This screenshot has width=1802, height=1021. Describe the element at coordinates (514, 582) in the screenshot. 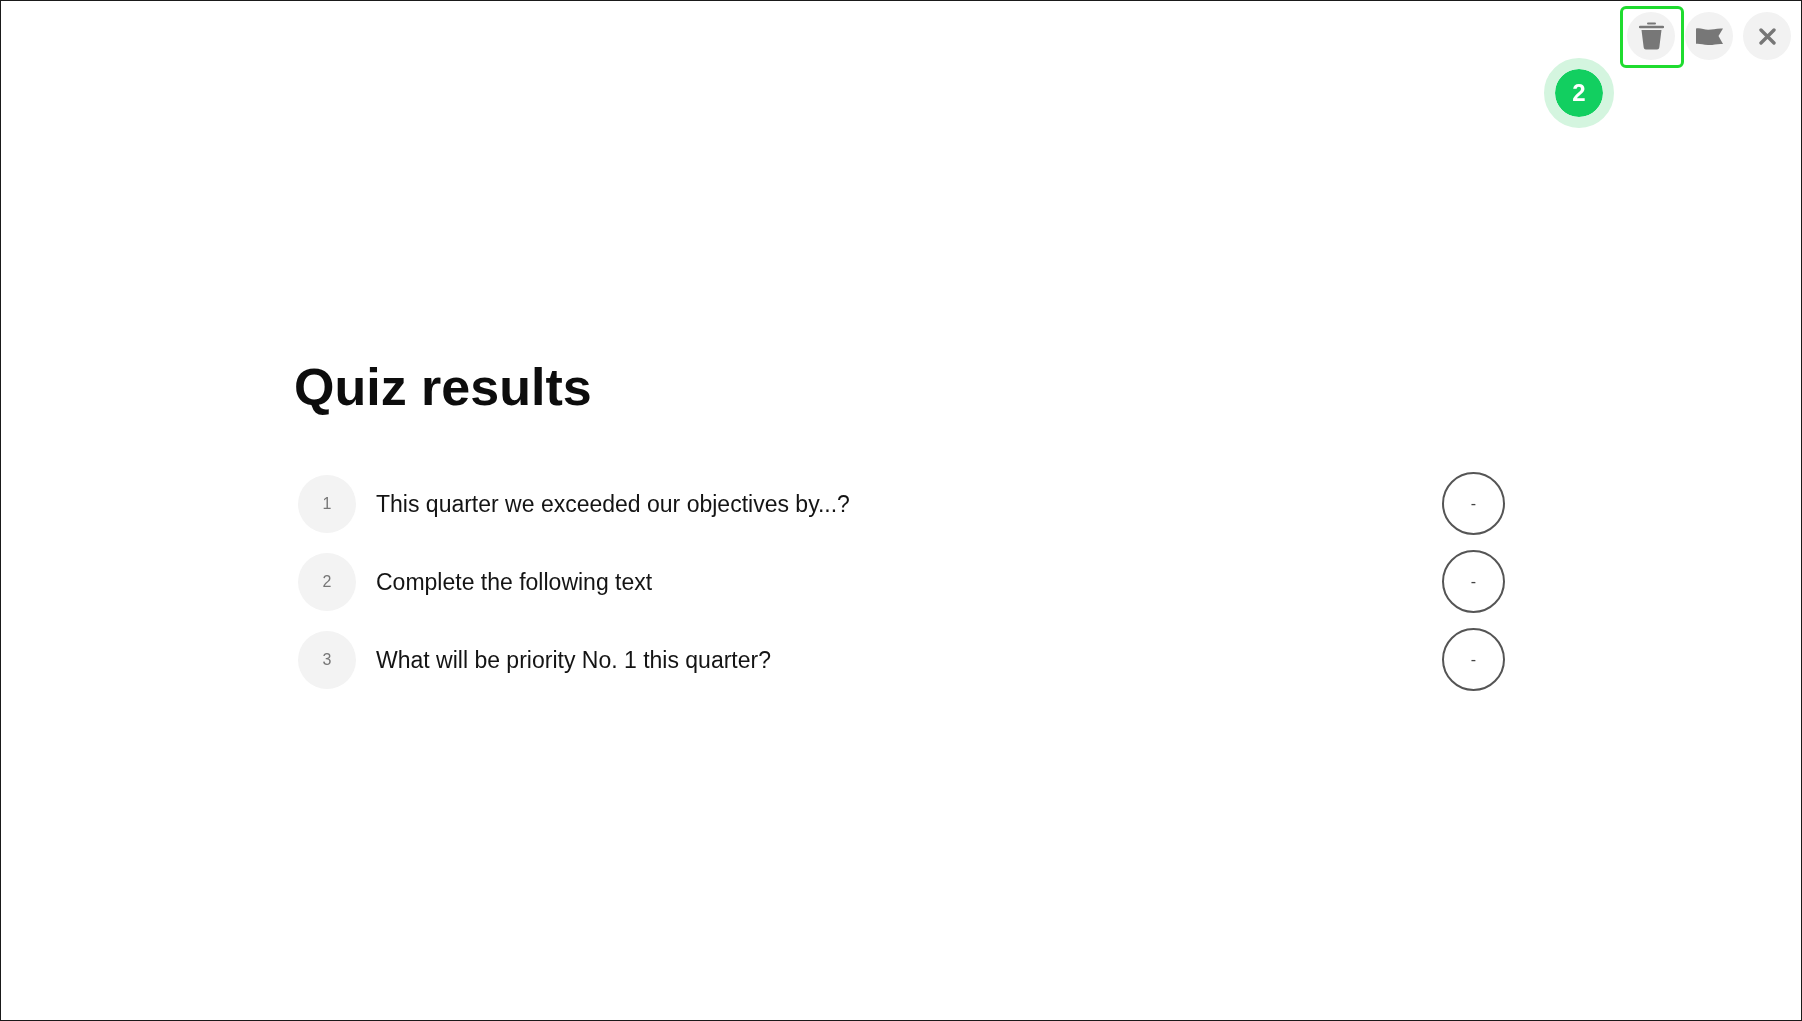

I see `question-text: Complete the following text` at that location.